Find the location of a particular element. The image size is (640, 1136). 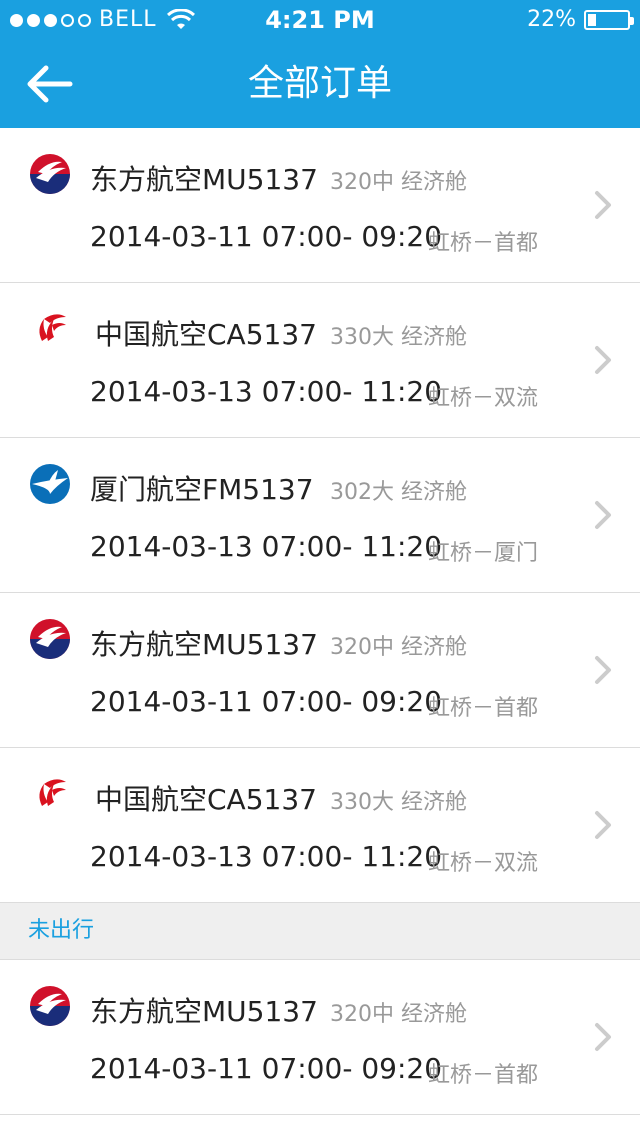

navigation-bar: 全部订单 is located at coordinates (320, 84).